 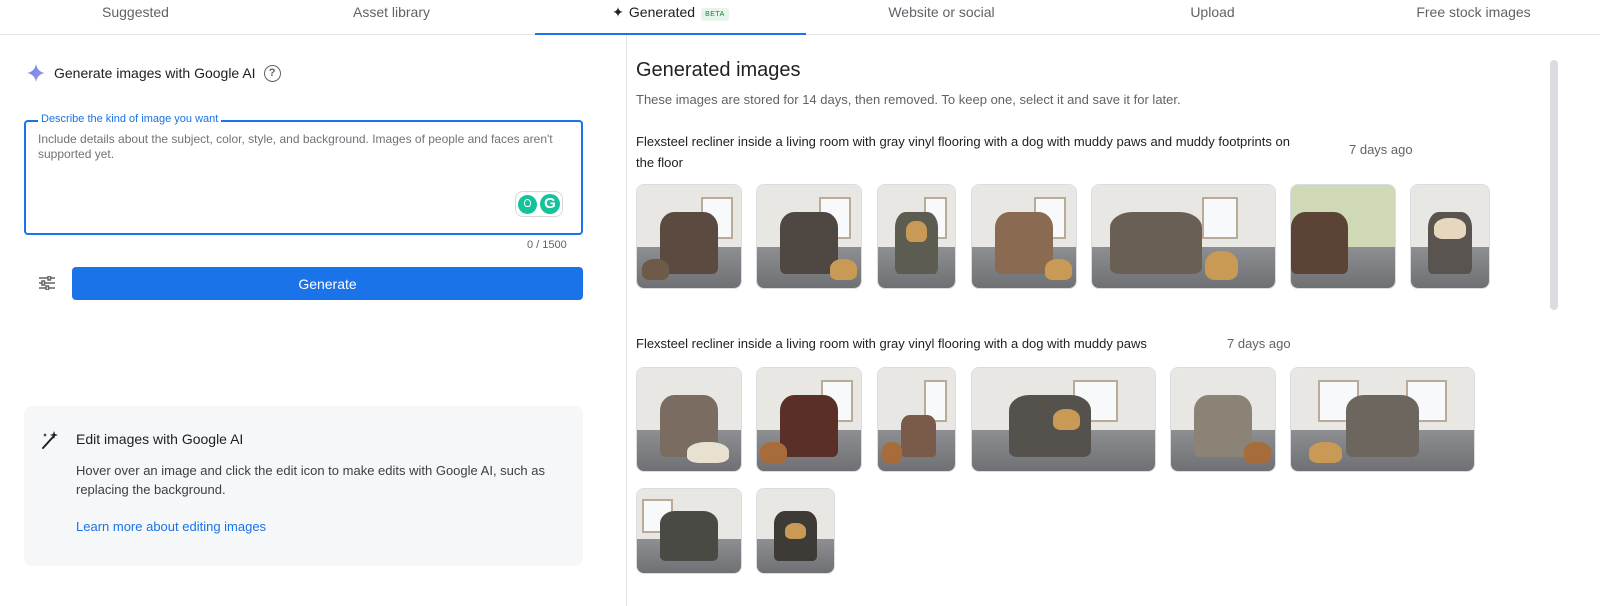 I want to click on prompt-field: Describe the kind of image you want G, so click(x=303, y=174).